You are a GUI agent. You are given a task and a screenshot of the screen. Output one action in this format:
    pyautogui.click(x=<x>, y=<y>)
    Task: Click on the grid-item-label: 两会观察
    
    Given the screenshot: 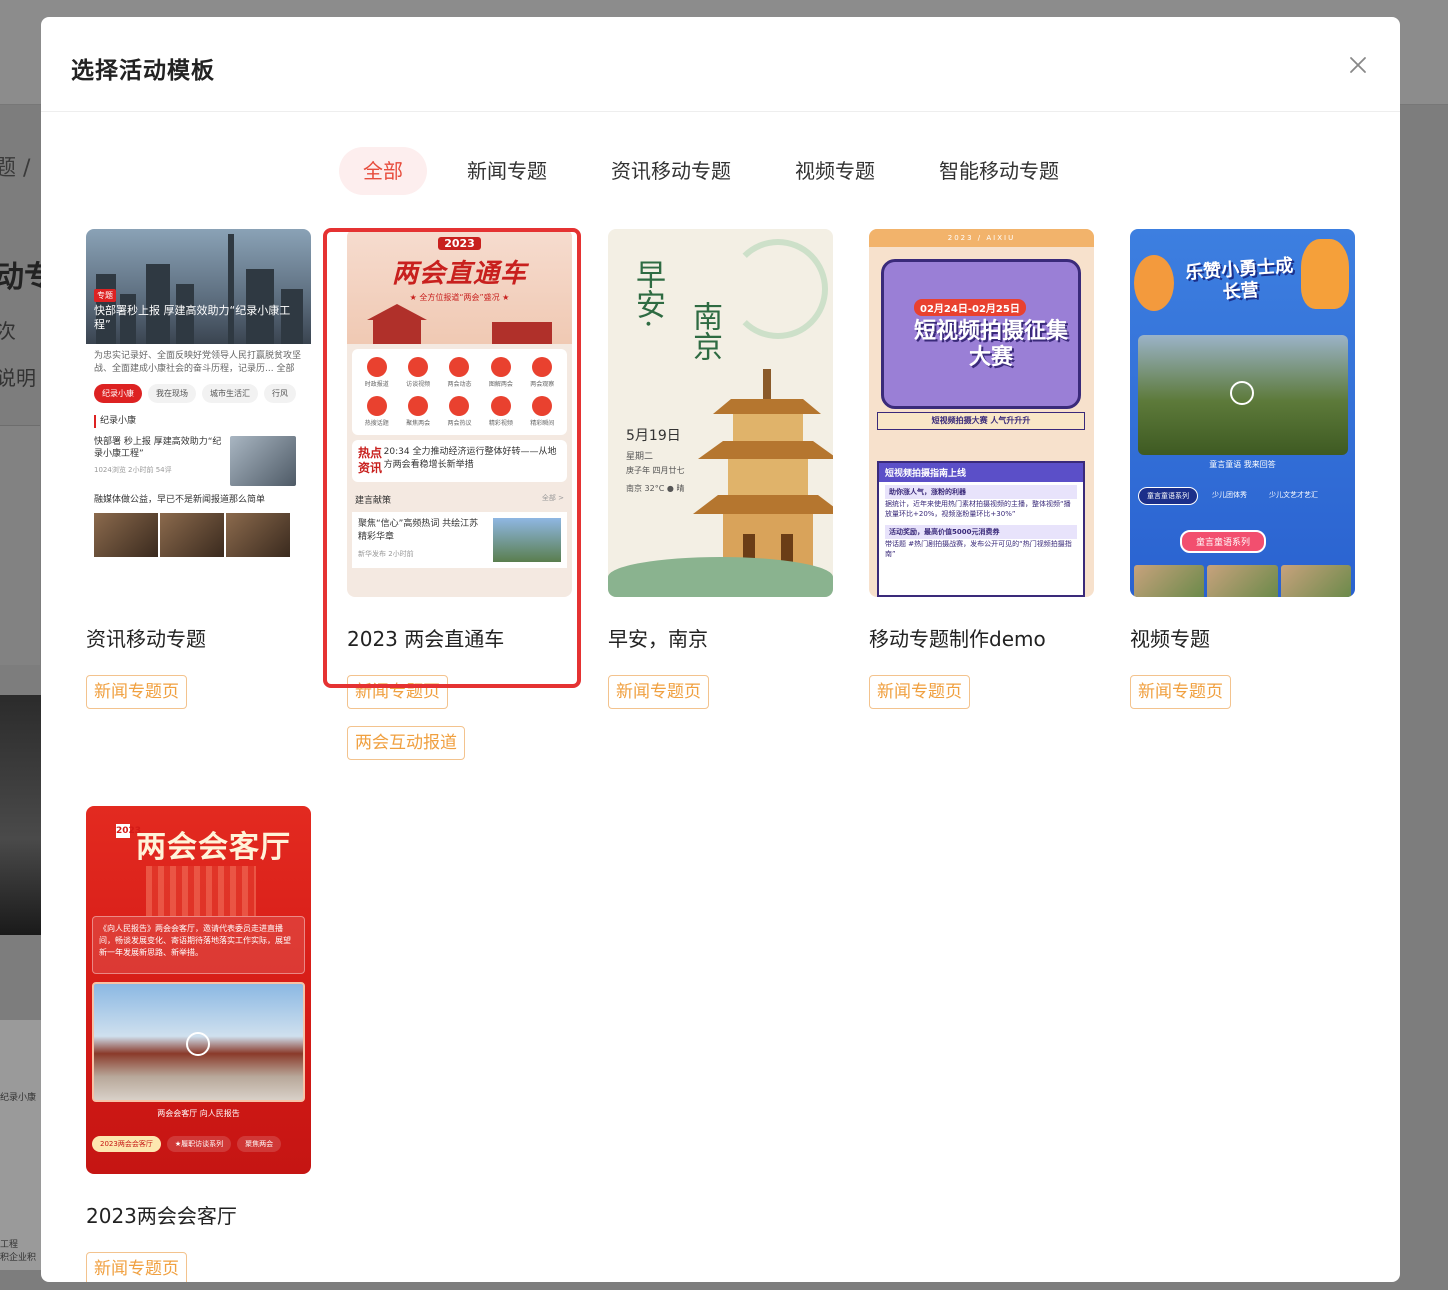 What is the action you would take?
    pyautogui.click(x=542, y=384)
    